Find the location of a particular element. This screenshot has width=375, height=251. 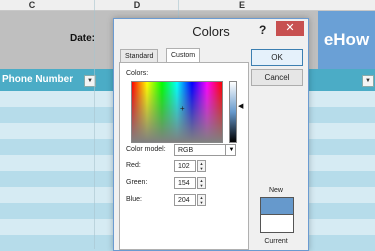

red-spinner: ▲ ▼ is located at coordinates (201, 166).